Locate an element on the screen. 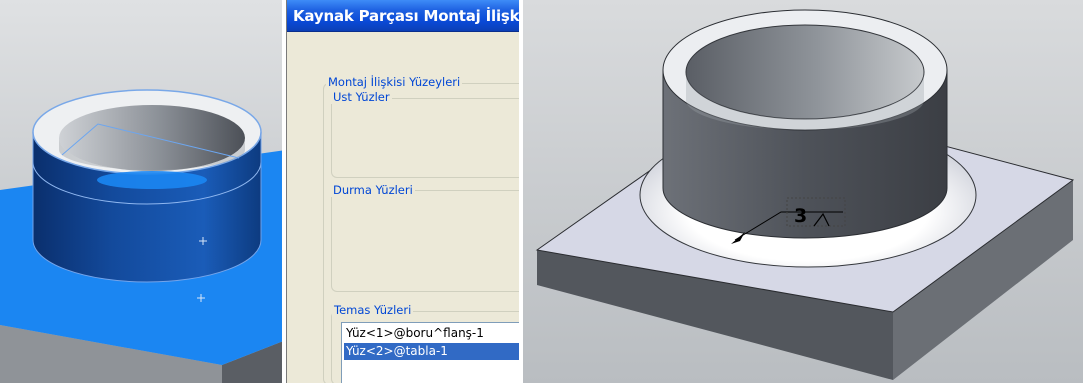  dialog-title: Kaynak Parçası Montaj İlişk is located at coordinates (406, 16).